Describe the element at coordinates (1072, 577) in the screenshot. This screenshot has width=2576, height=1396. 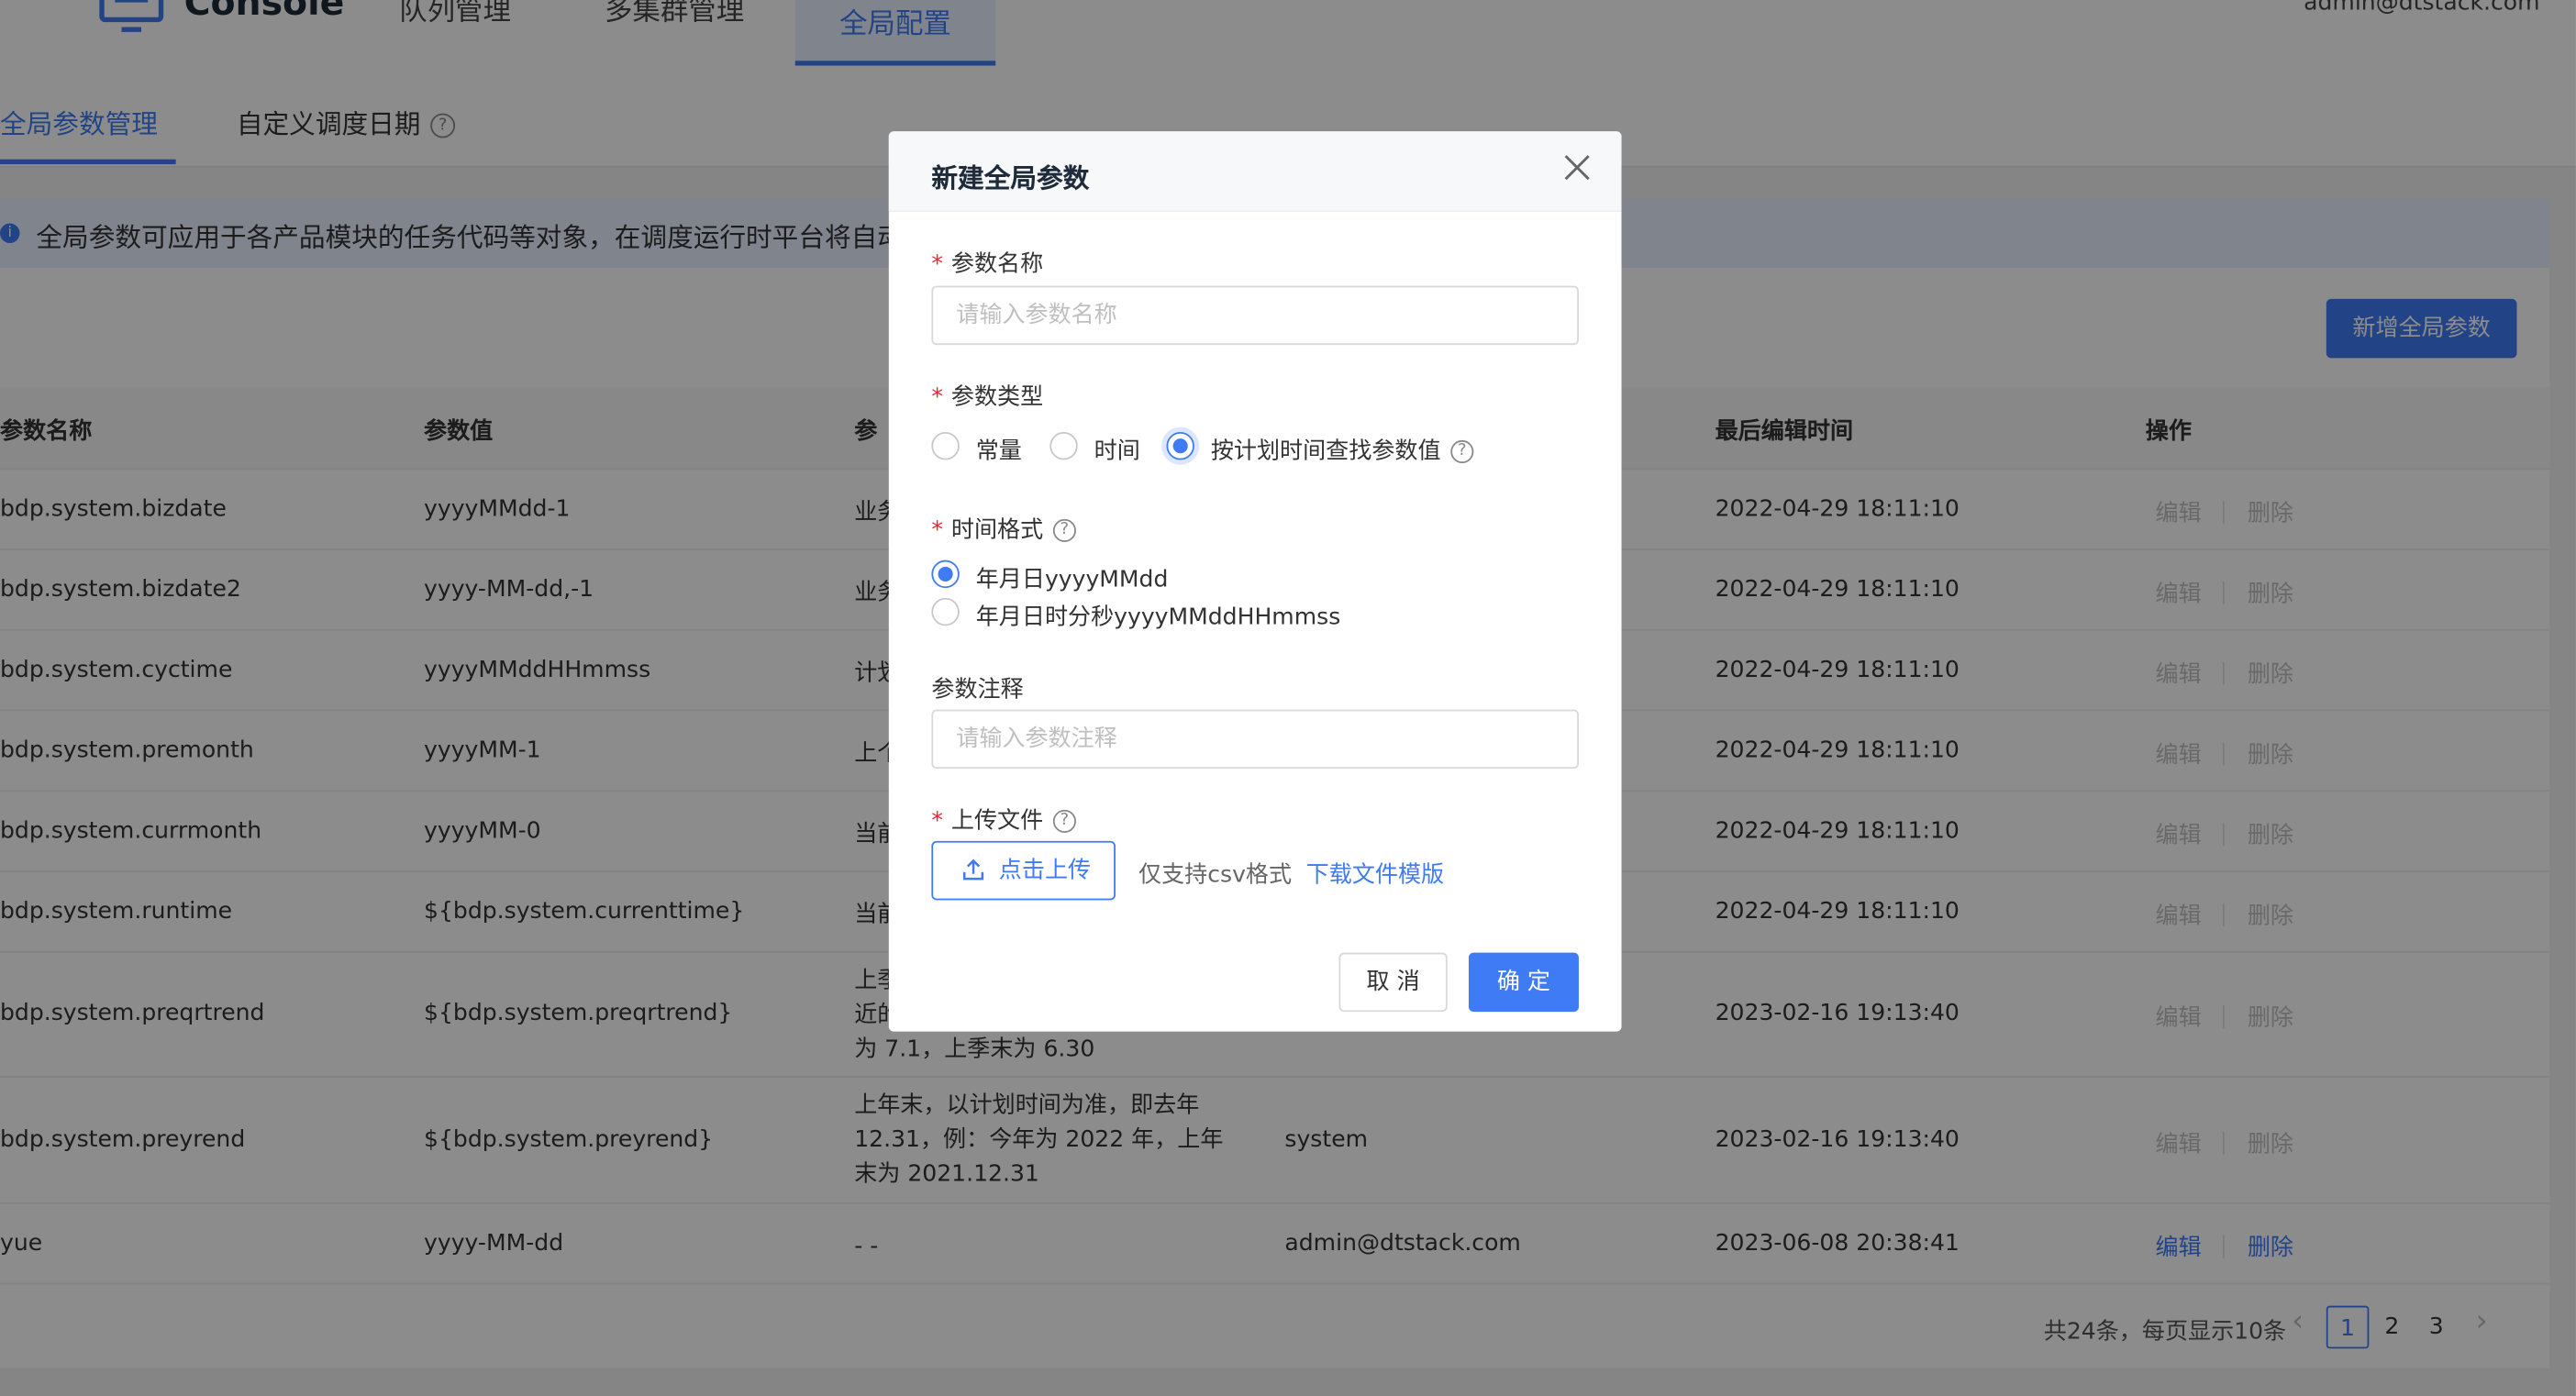
I see `radio-format-date-label: 年月日yyyyMMdd` at that location.